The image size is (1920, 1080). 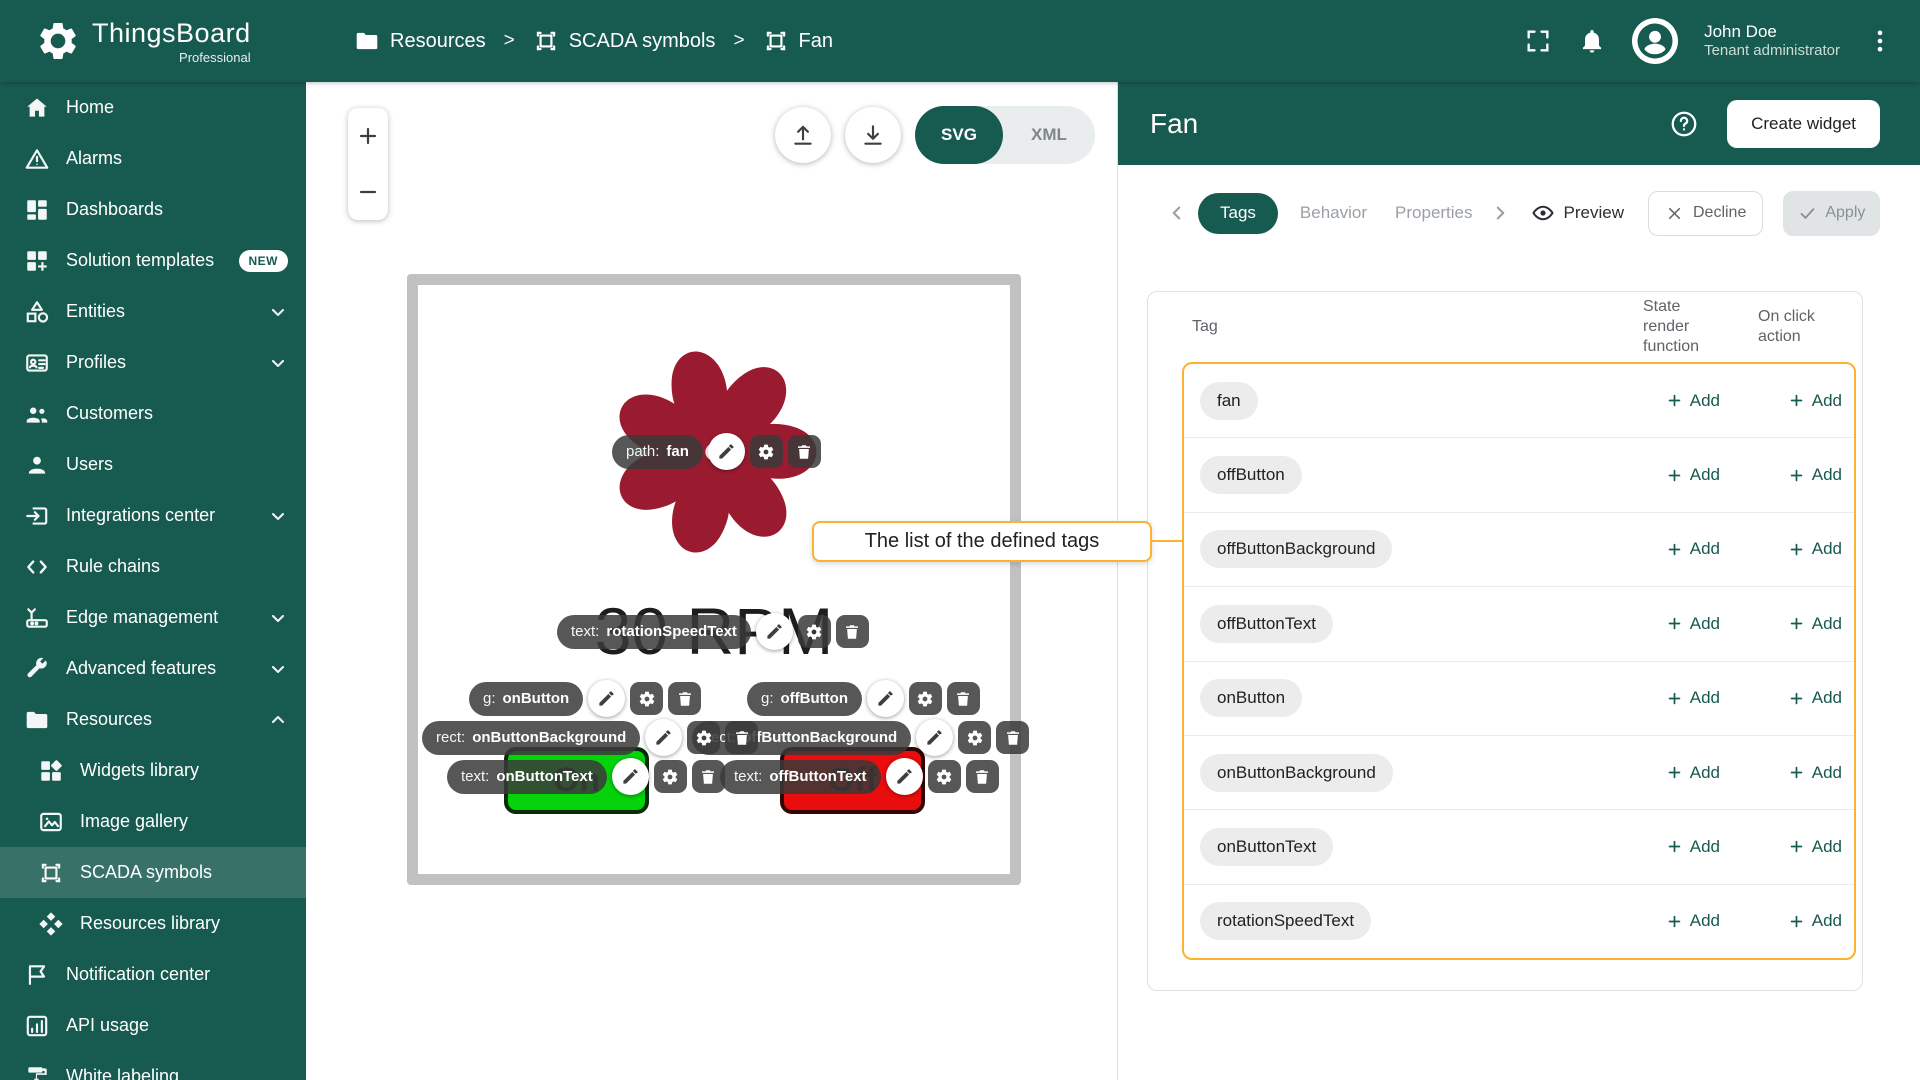 What do you see at coordinates (153, 770) in the screenshot?
I see `sidebar-item-widgets-library: Widgets library` at bounding box center [153, 770].